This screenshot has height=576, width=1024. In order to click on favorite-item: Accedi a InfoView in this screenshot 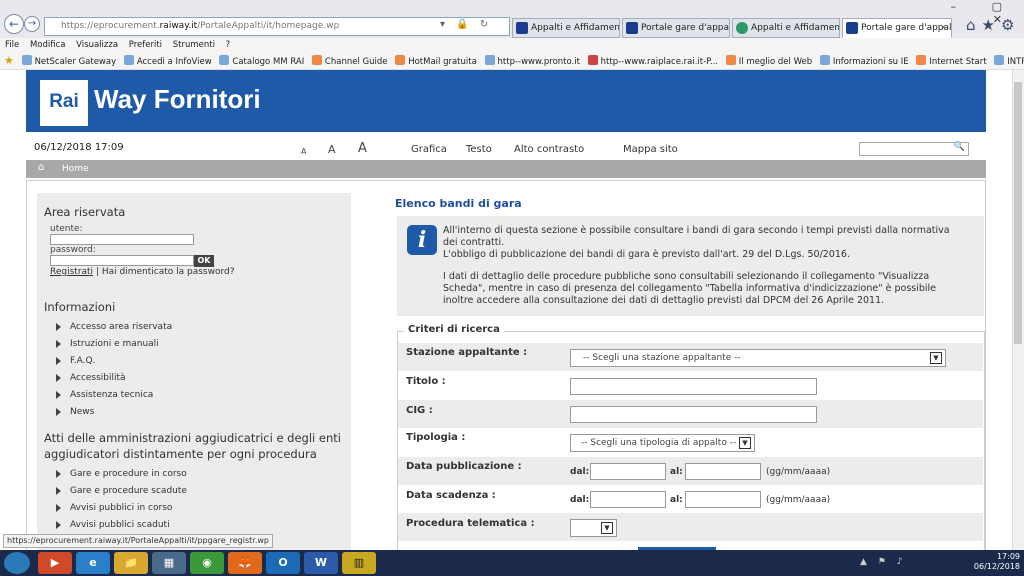, I will do `click(167, 61)`.